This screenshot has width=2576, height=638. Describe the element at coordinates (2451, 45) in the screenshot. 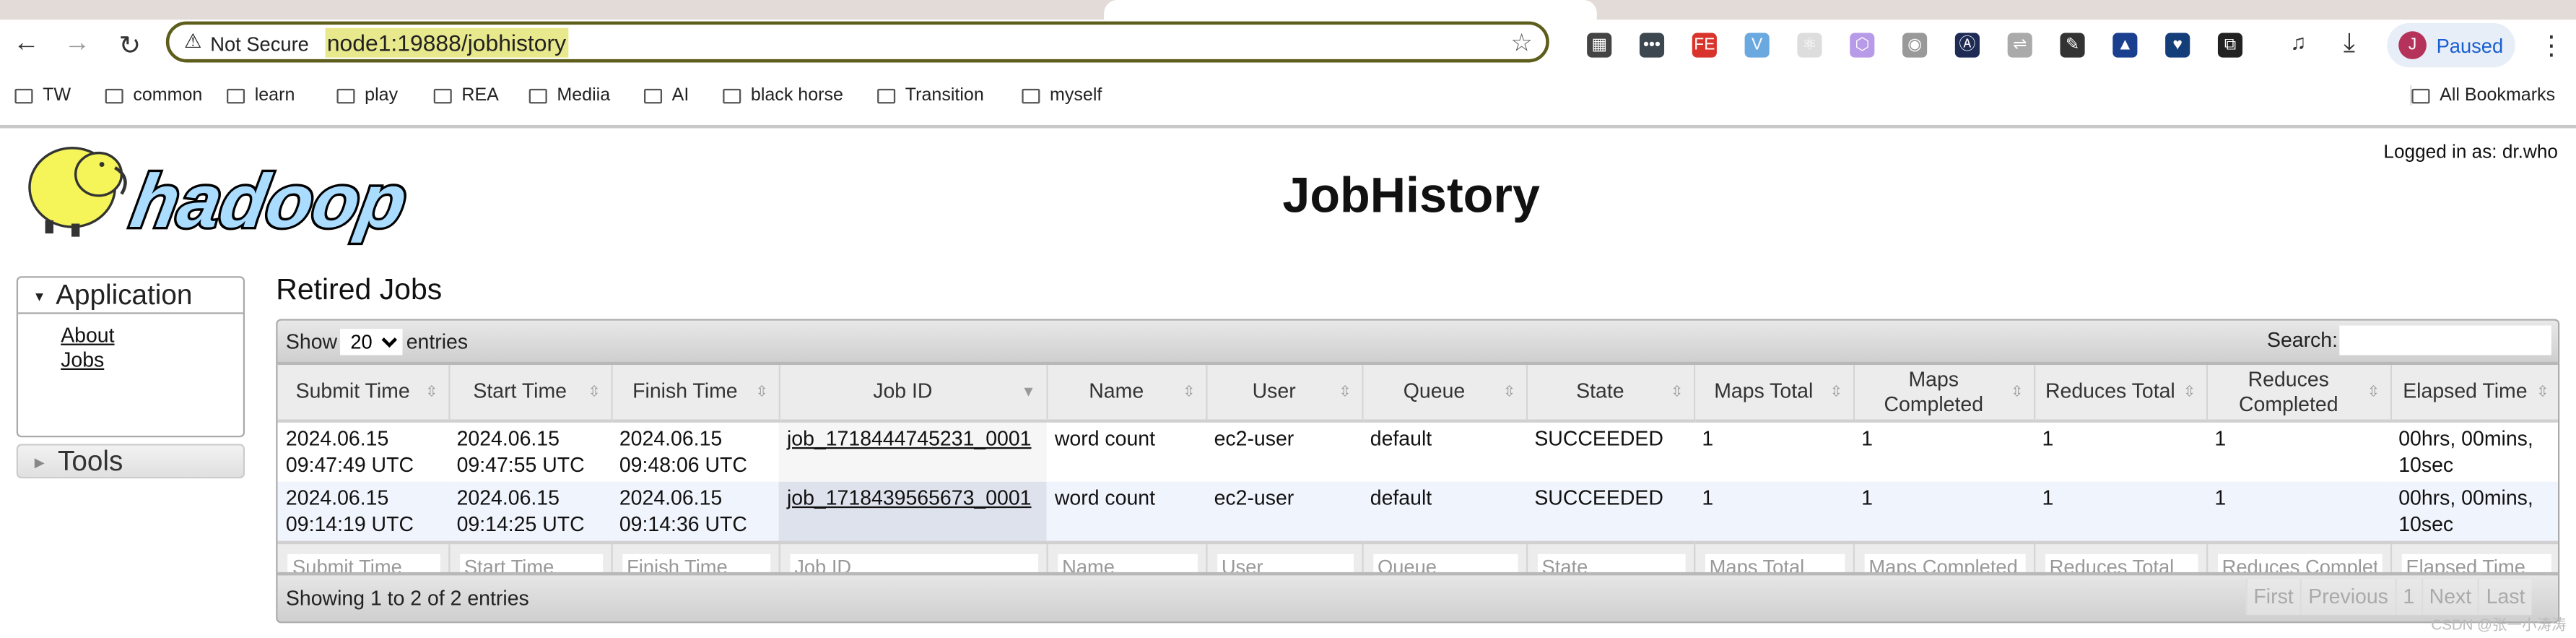

I see `profile-button: J Paused` at that location.